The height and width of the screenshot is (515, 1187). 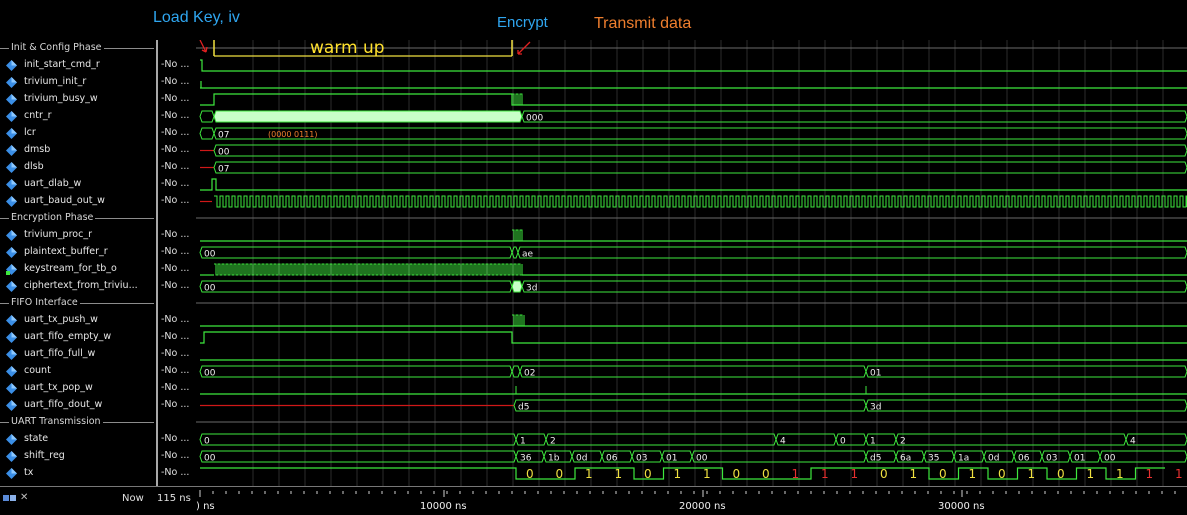 I want to click on signal-row: lcr, so click(x=77, y=133).